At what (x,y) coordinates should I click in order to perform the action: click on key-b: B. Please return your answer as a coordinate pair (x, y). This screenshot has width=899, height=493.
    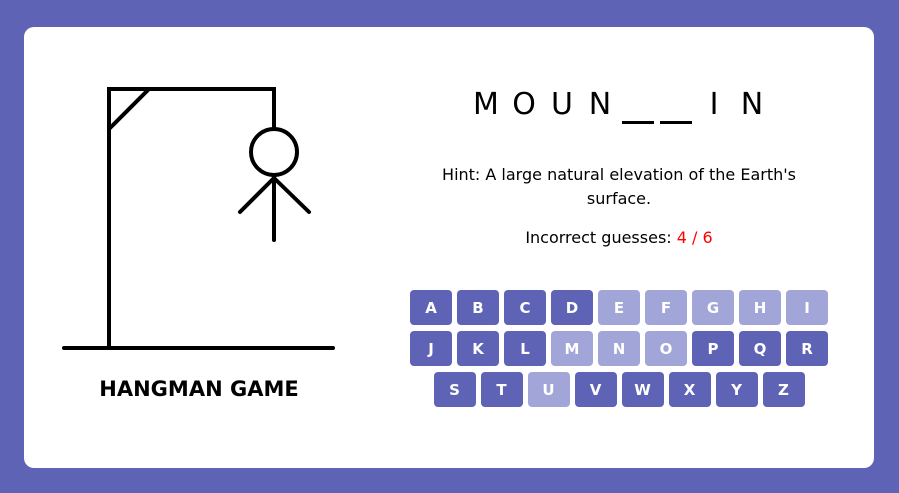
    Looking at the image, I should click on (478, 307).